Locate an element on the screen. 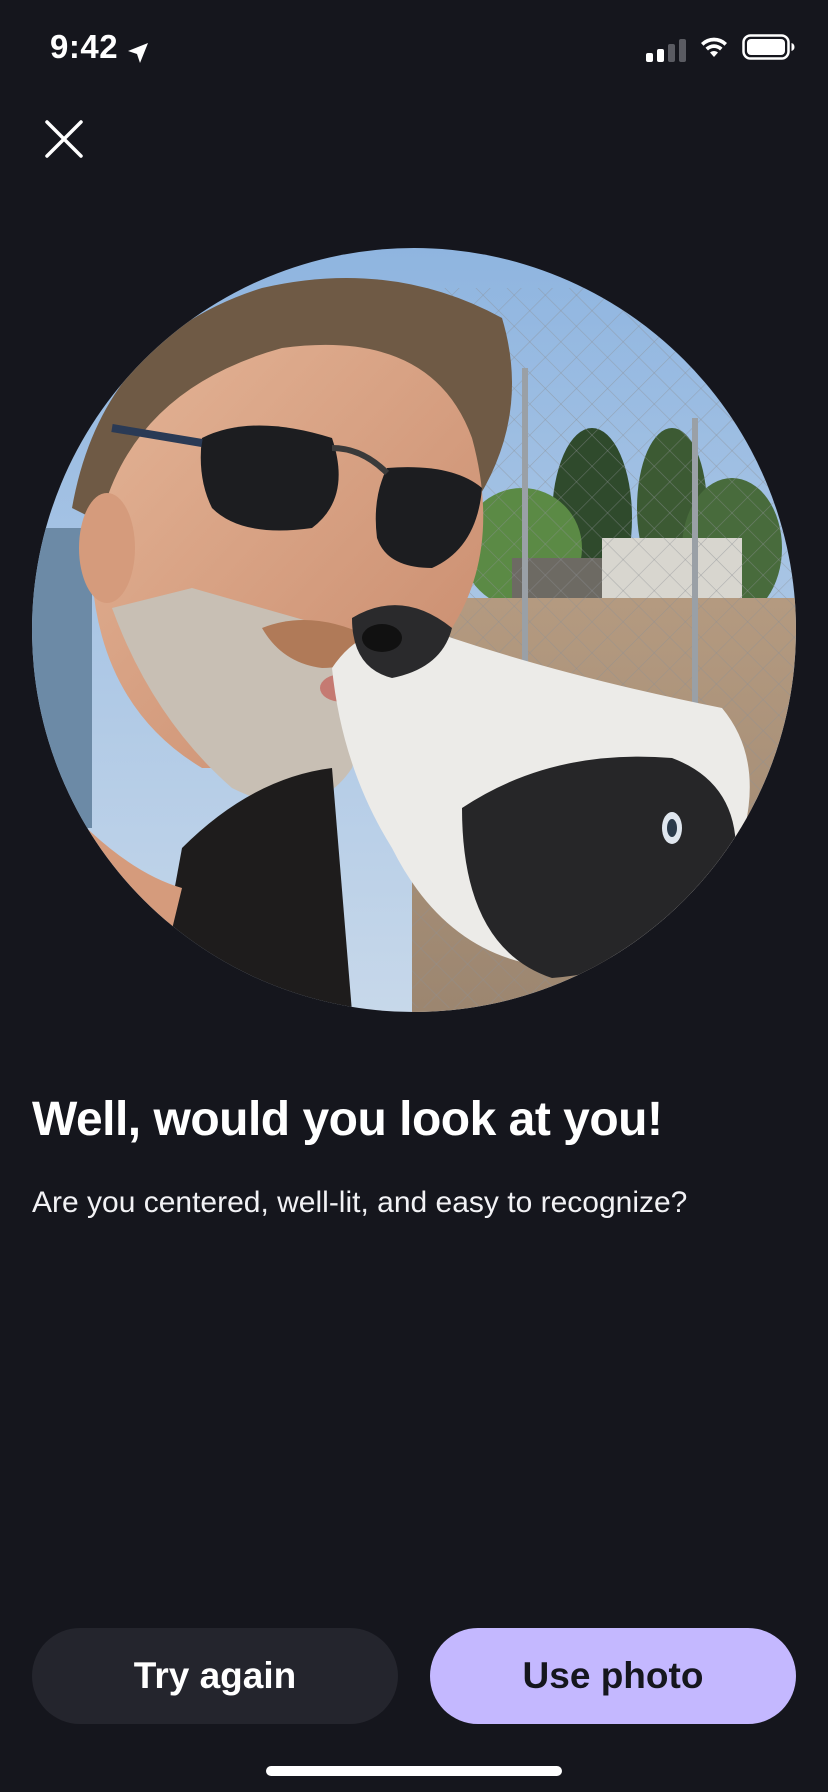 The width and height of the screenshot is (828, 1792). close-icon is located at coordinates (64, 139).